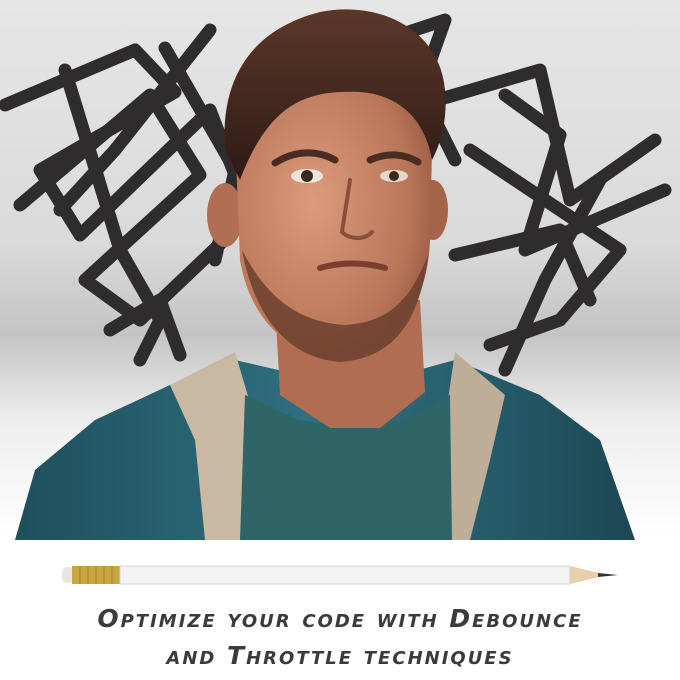  I want to click on pencil-icon, so click(340, 575).